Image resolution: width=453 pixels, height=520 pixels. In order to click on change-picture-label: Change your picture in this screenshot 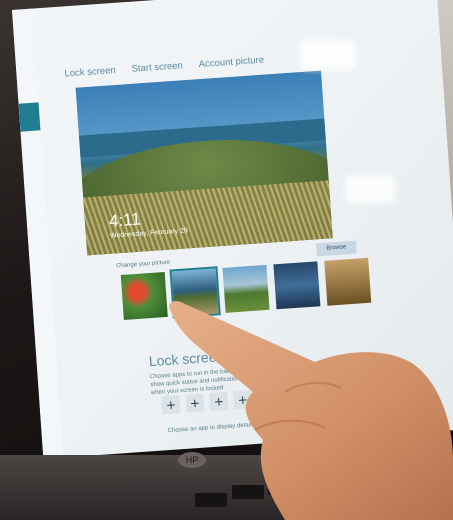, I will do `click(143, 264)`.